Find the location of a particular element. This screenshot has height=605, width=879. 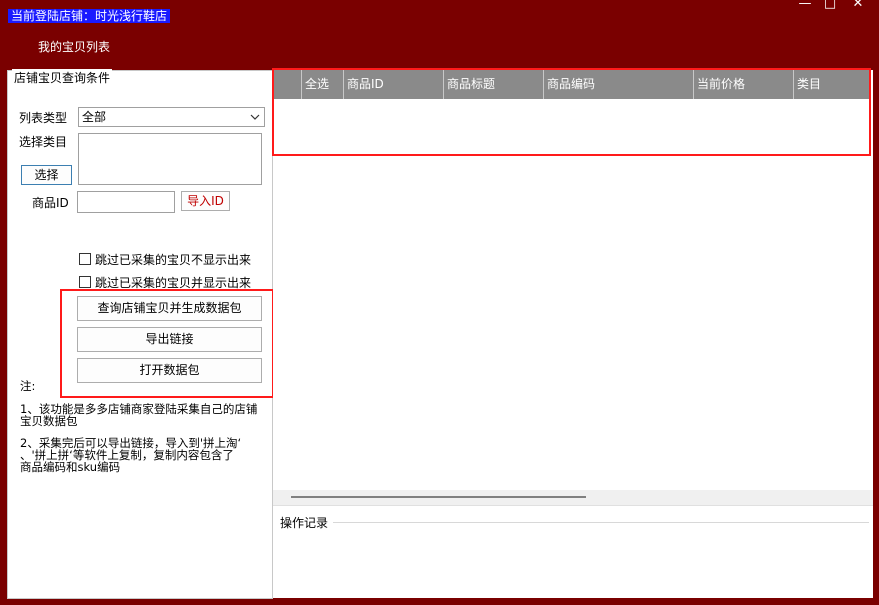

query-group-title: 店铺宝贝查询条件 is located at coordinates (62, 77).